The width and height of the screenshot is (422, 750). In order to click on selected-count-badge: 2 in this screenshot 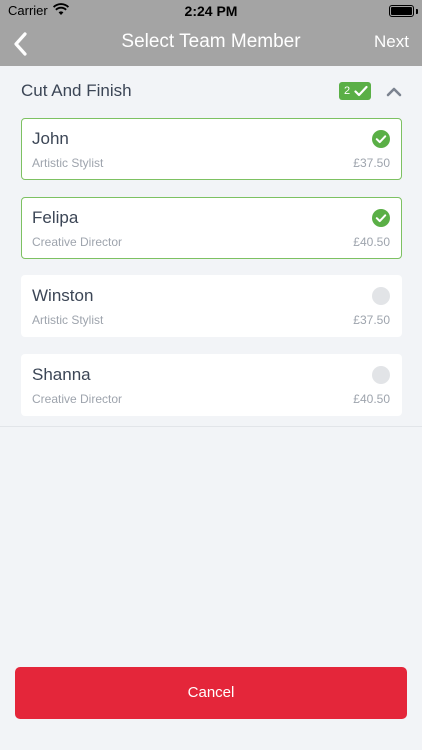, I will do `click(355, 91)`.